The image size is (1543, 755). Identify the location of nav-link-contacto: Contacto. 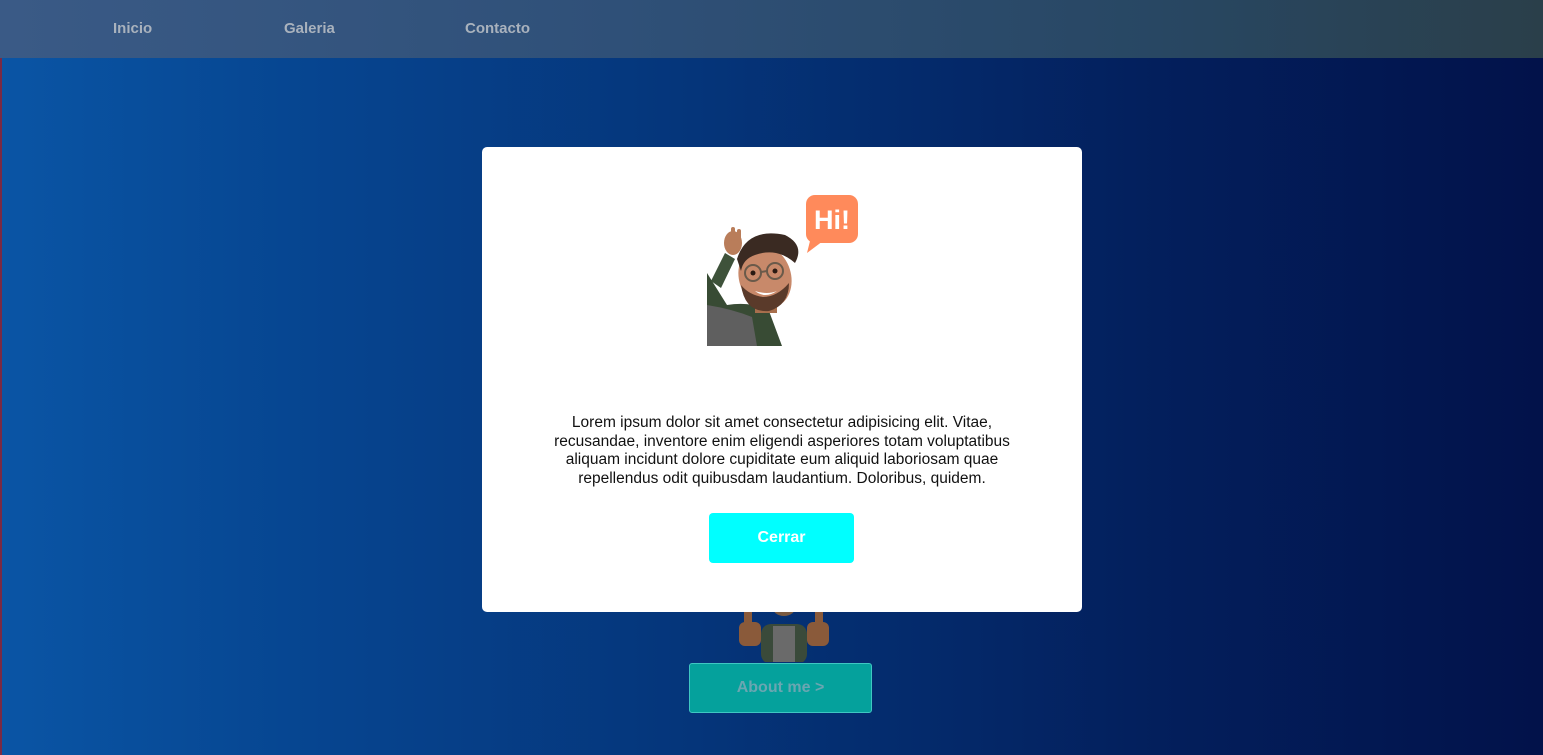
(497, 28).